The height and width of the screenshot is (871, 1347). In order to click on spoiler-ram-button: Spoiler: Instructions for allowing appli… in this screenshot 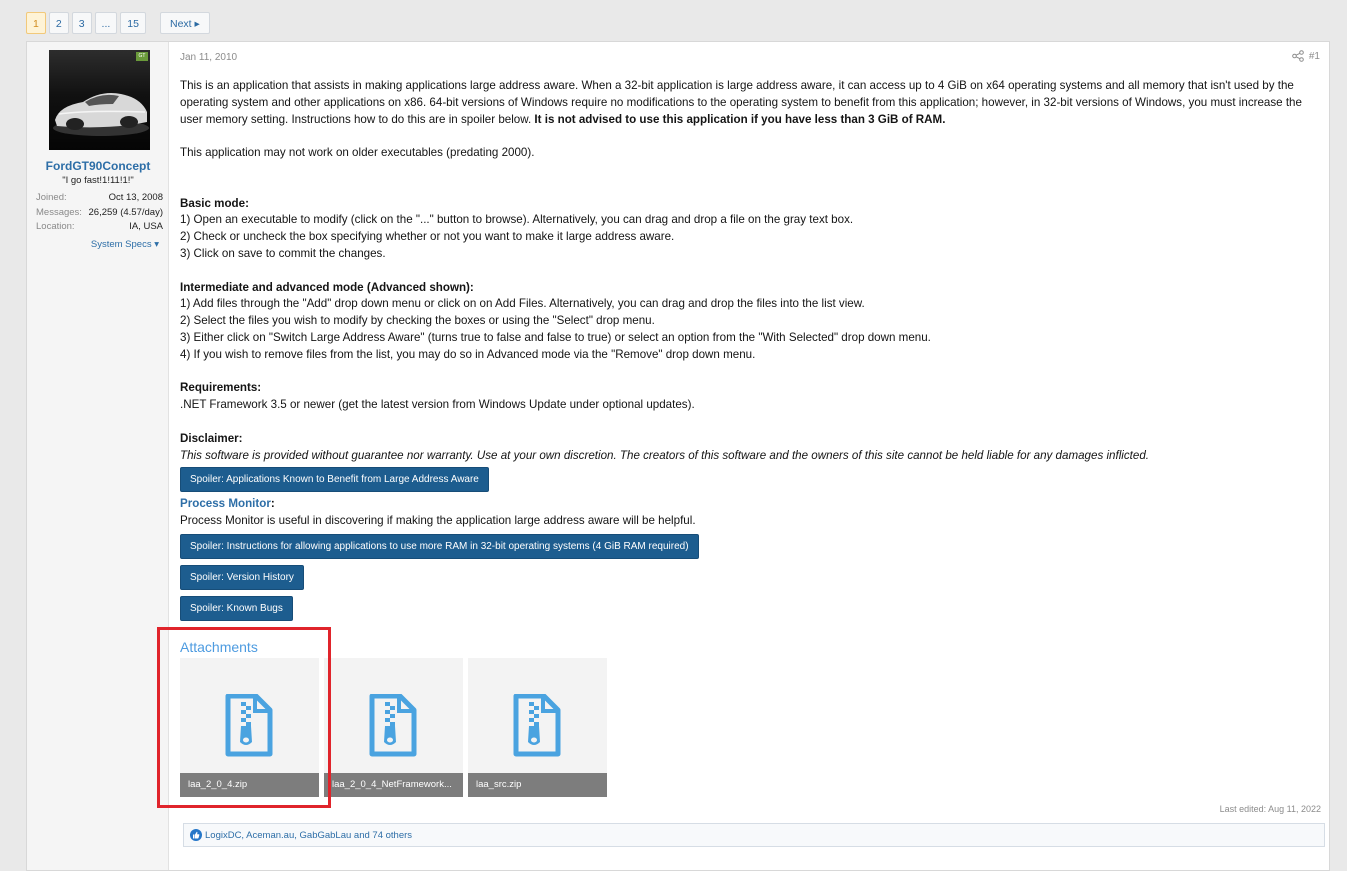, I will do `click(439, 546)`.